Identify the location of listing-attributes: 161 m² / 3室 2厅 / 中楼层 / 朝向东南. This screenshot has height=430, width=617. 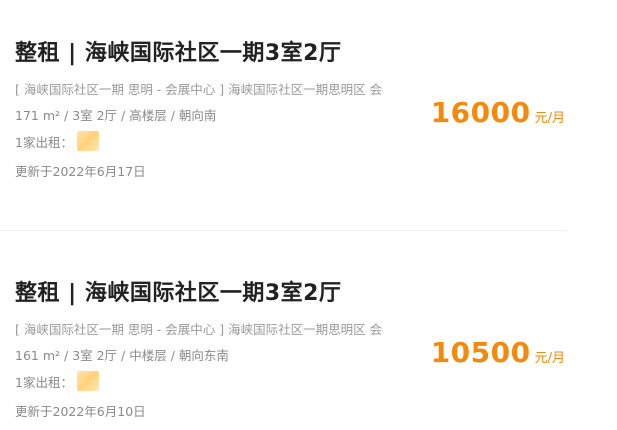
(122, 355).